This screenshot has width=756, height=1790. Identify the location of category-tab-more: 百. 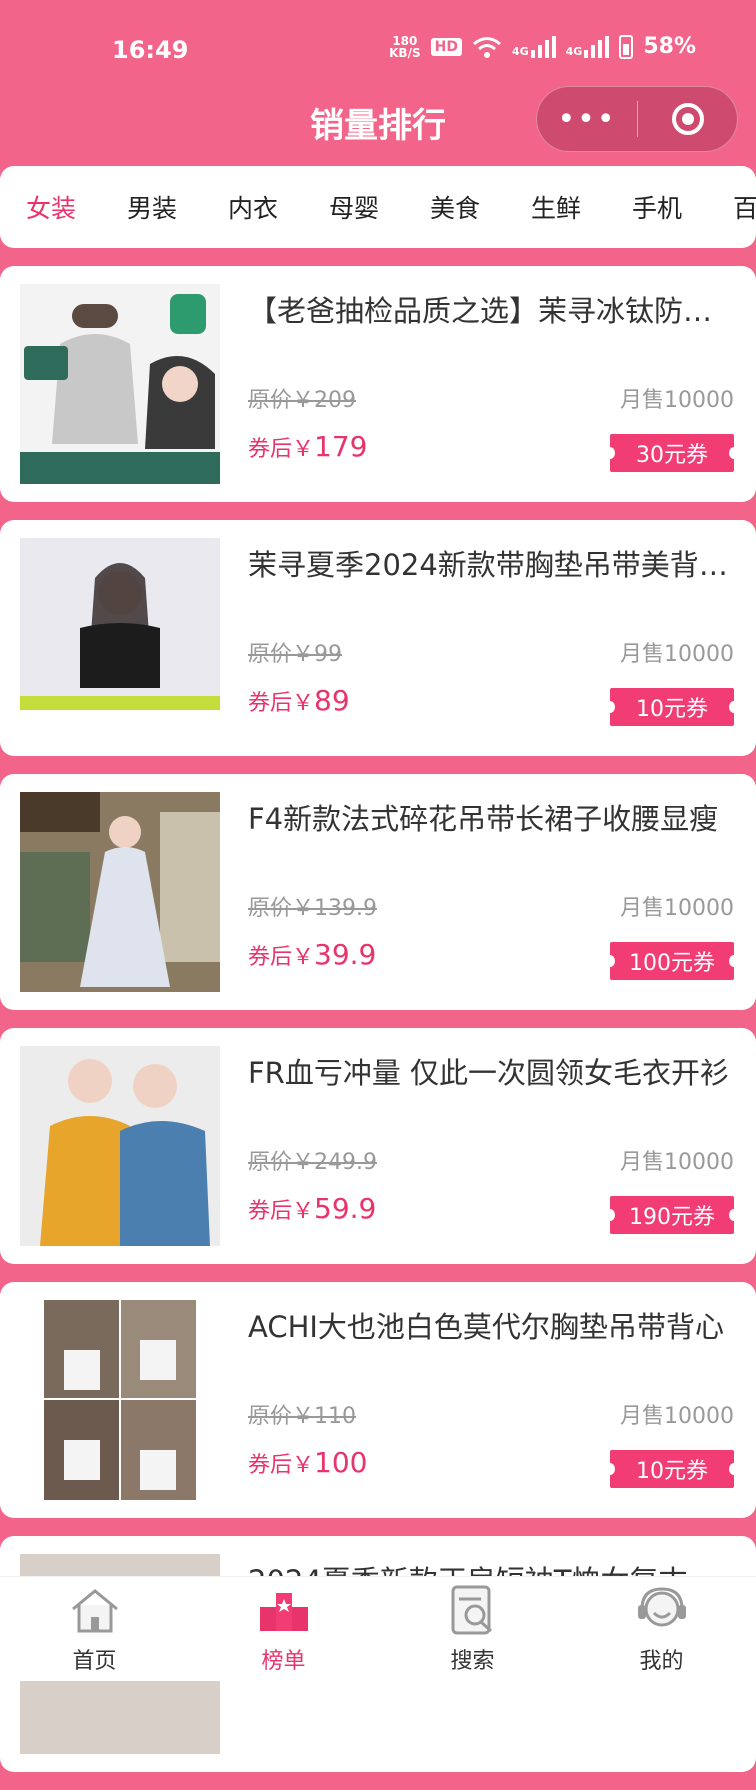
(744, 207).